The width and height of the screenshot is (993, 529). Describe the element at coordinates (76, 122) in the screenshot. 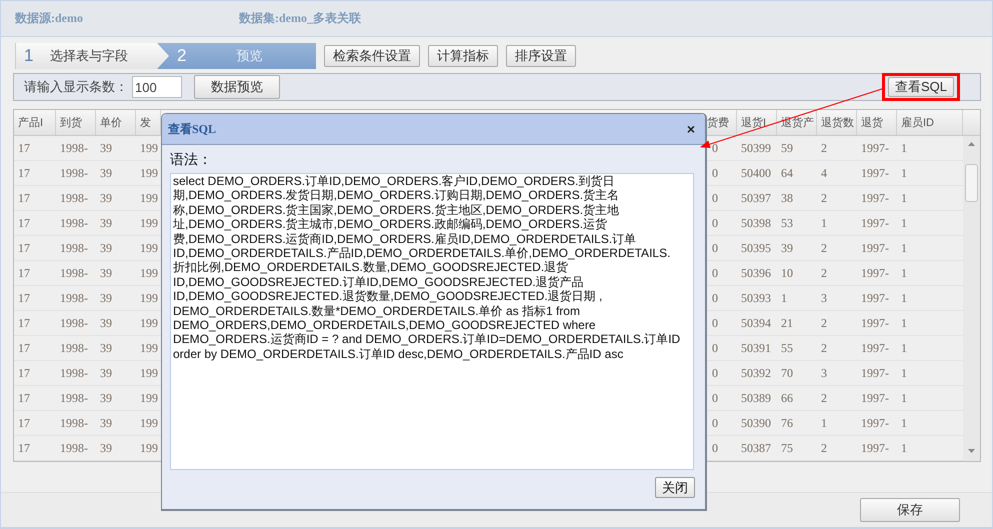

I see `column-header: 到货` at that location.